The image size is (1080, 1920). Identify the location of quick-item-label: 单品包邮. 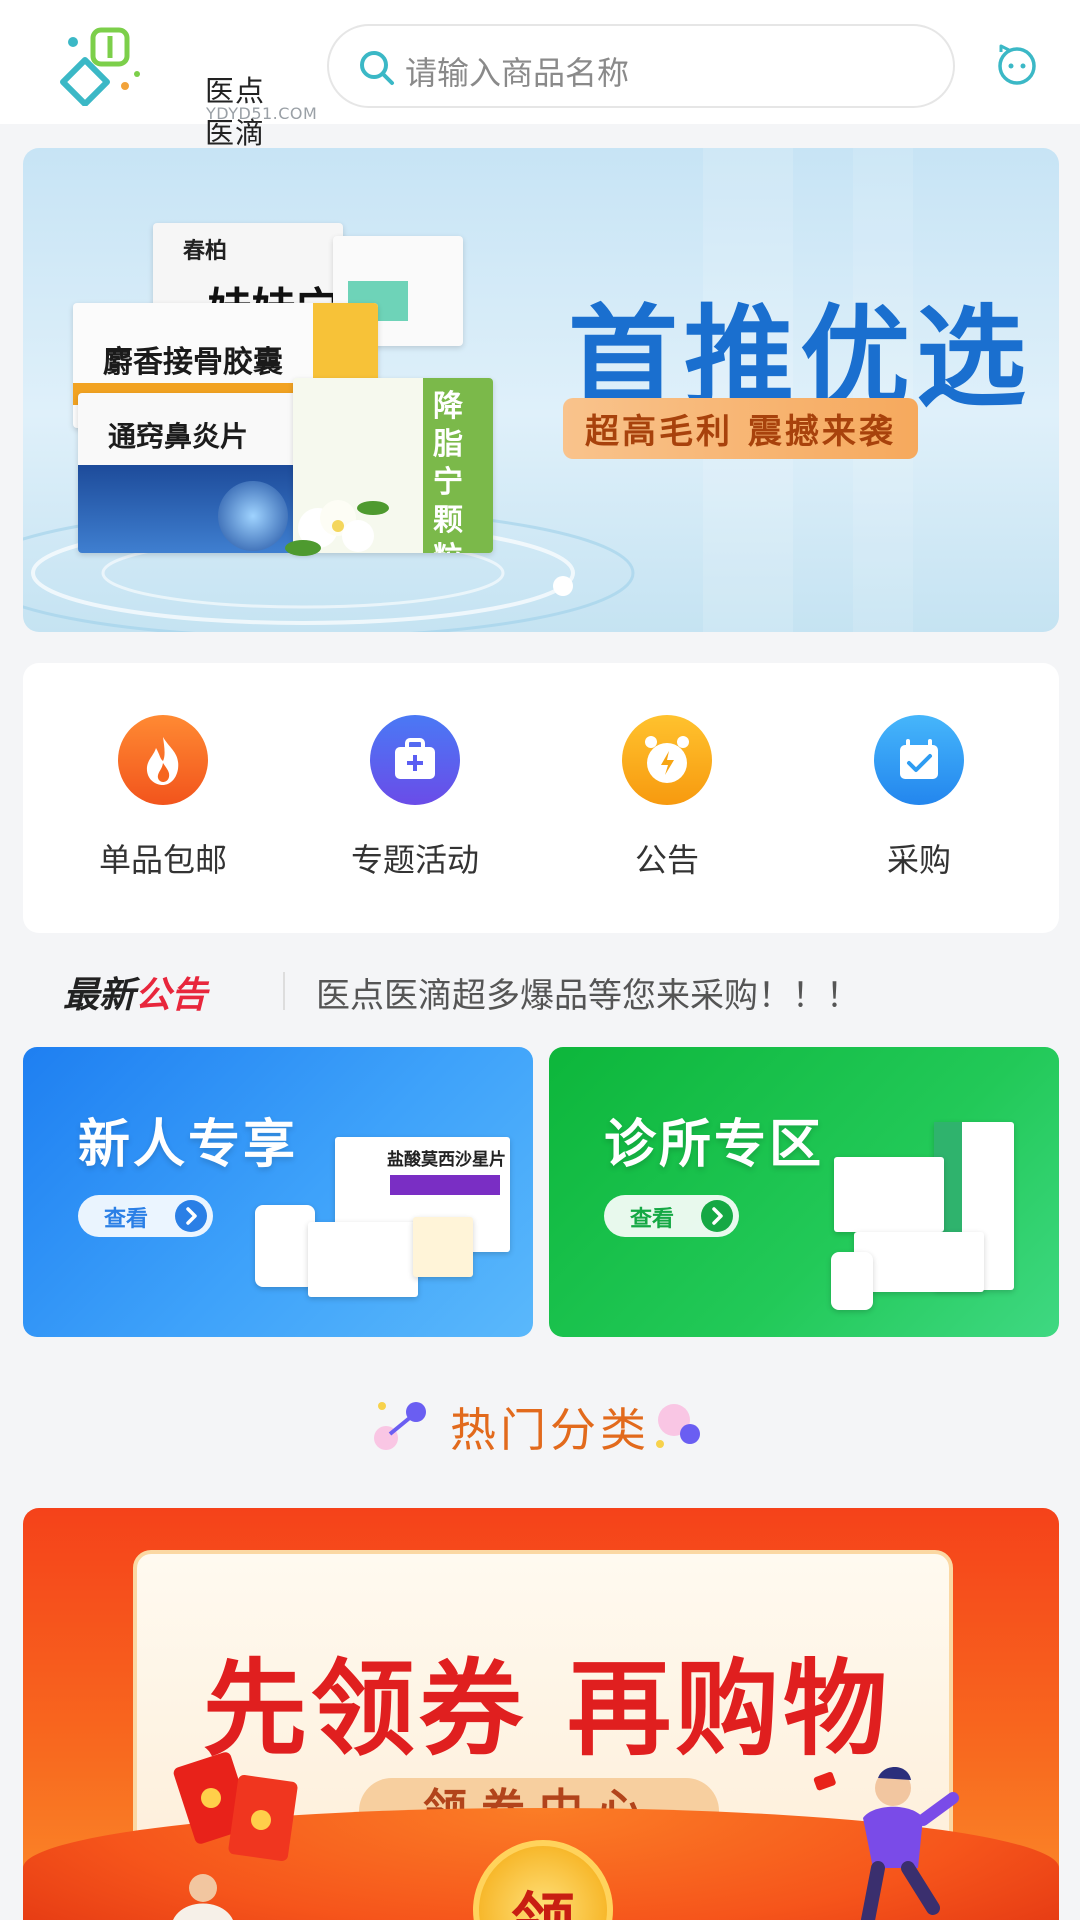
(162, 860).